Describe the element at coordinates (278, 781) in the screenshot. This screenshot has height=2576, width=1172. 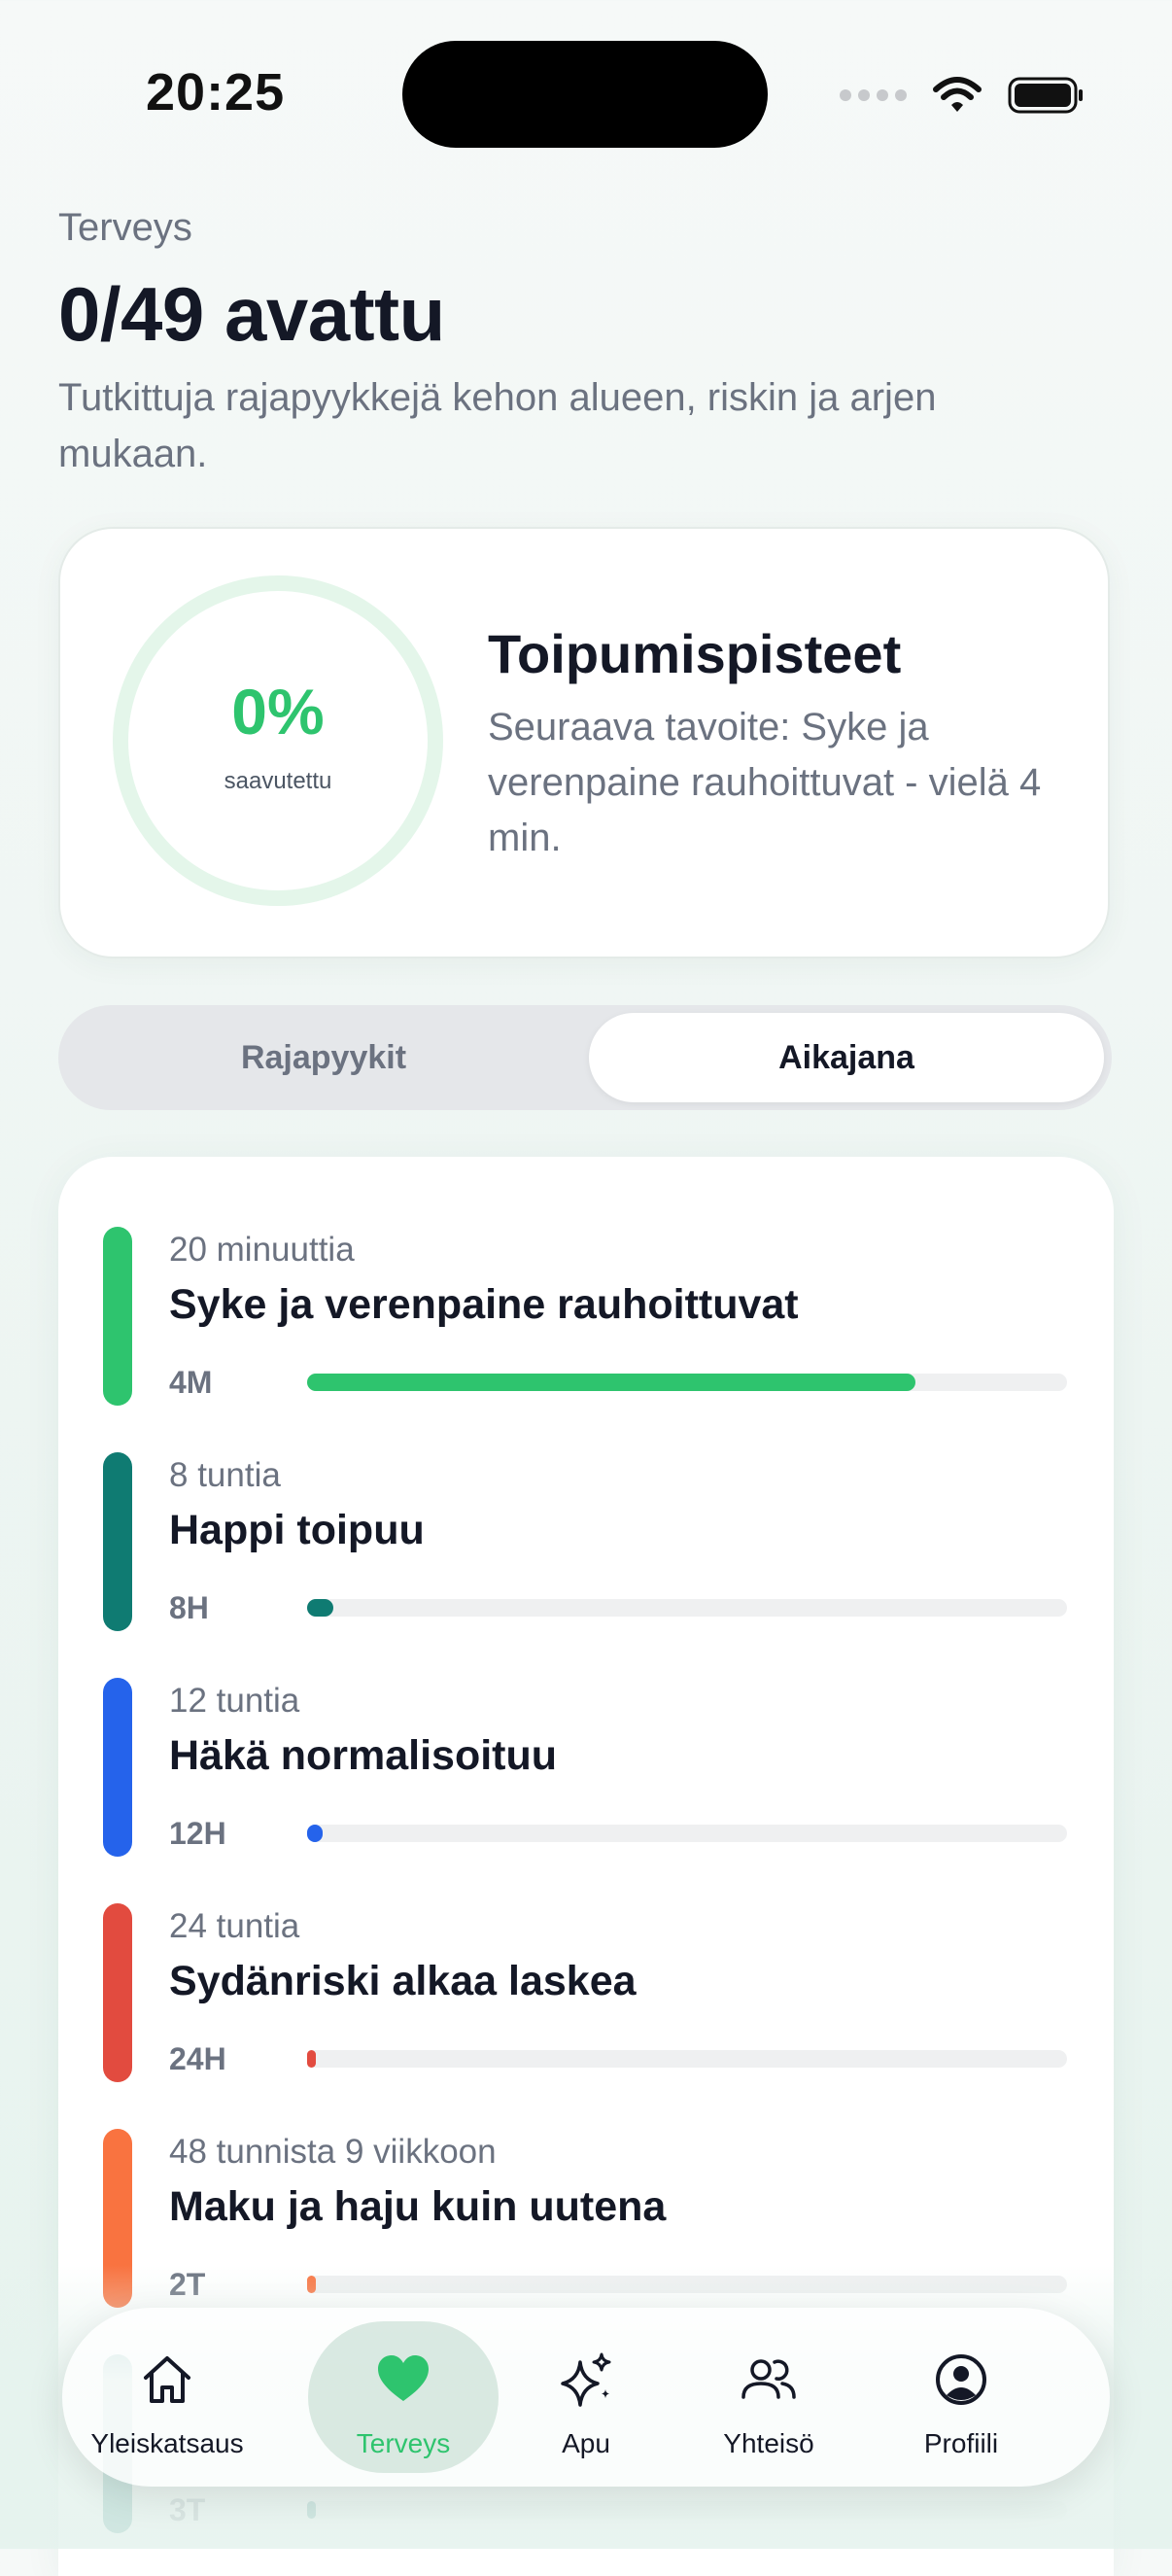
I see `progress-percent-label: saavutettu` at that location.